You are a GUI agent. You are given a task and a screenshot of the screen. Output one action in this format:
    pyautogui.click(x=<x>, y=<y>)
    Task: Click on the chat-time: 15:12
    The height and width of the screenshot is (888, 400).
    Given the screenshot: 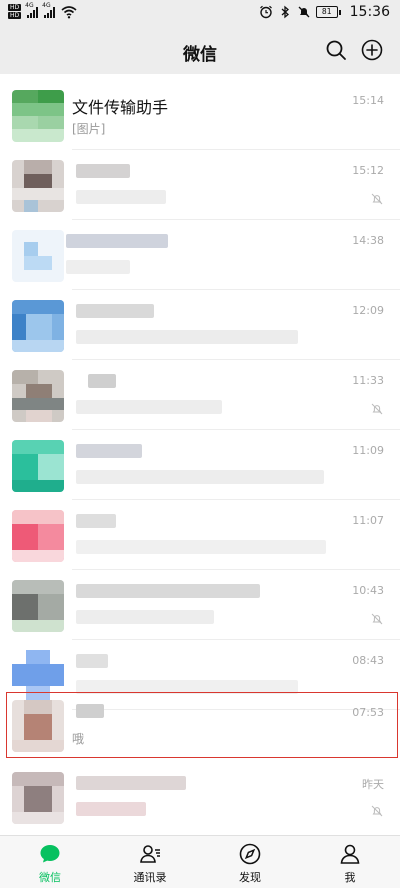 What is the action you would take?
    pyautogui.click(x=368, y=170)
    